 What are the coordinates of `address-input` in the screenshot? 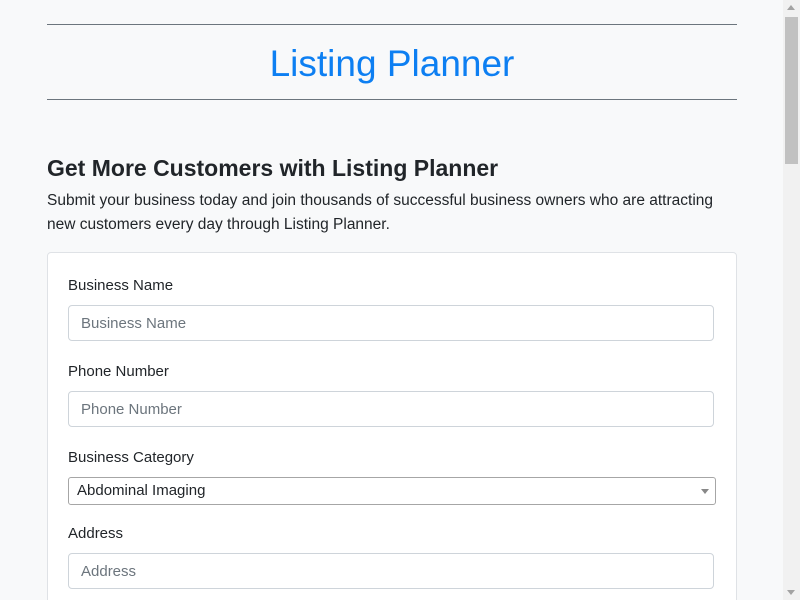 It's located at (391, 571).